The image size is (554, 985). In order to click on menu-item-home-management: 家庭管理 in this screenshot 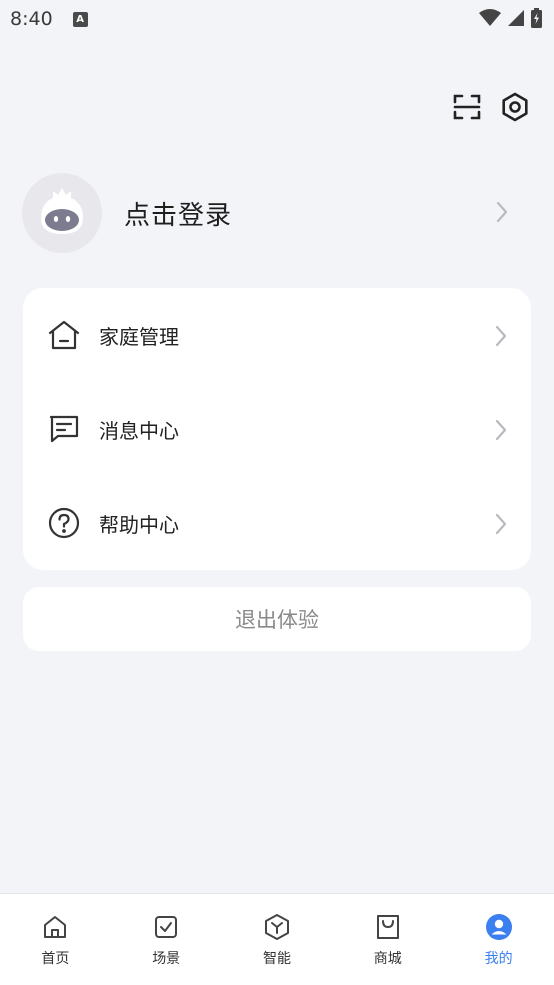, I will do `click(277, 335)`.